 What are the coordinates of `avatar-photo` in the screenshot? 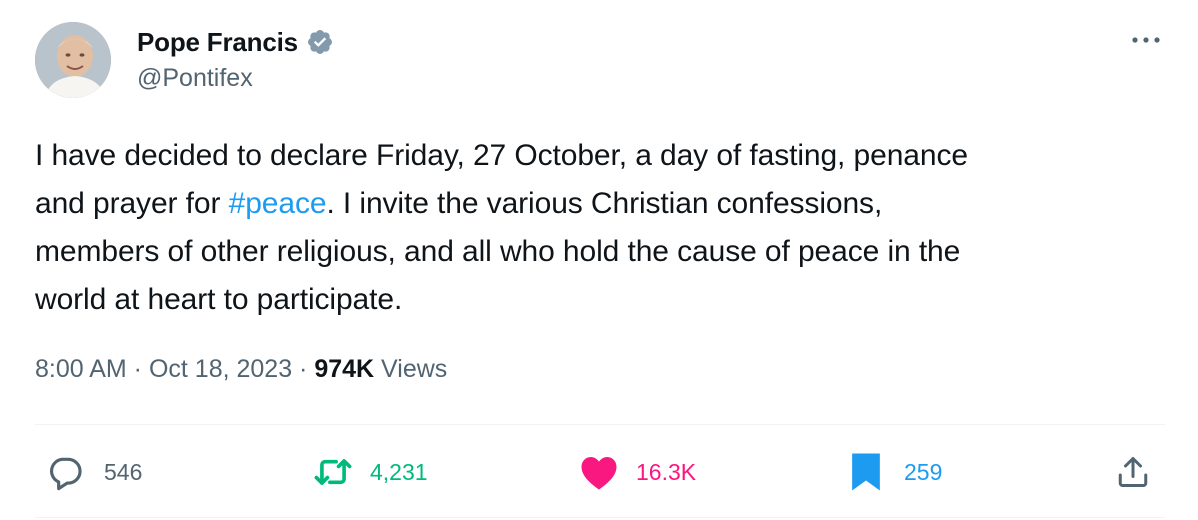 It's located at (73, 60).